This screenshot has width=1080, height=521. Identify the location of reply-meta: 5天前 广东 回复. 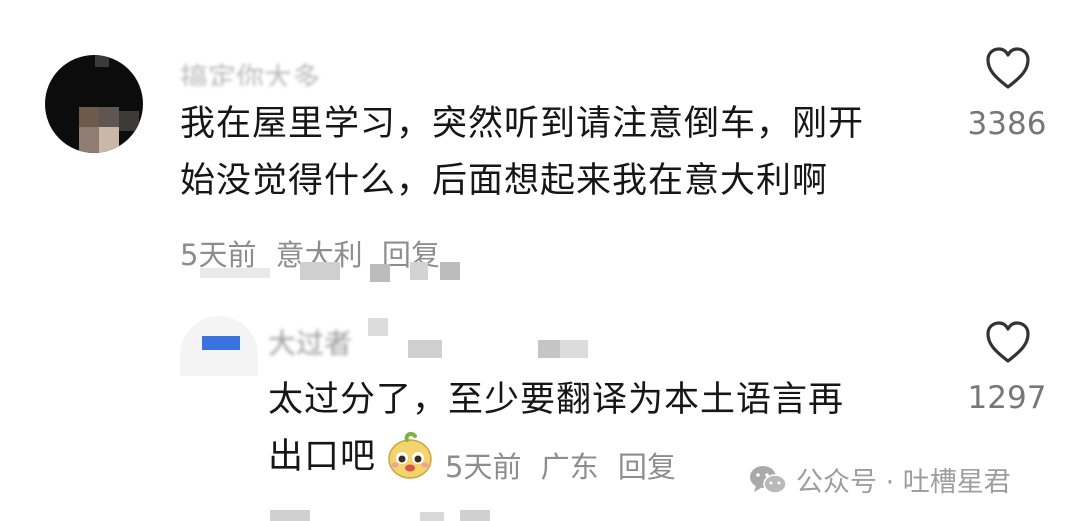
(565, 465).